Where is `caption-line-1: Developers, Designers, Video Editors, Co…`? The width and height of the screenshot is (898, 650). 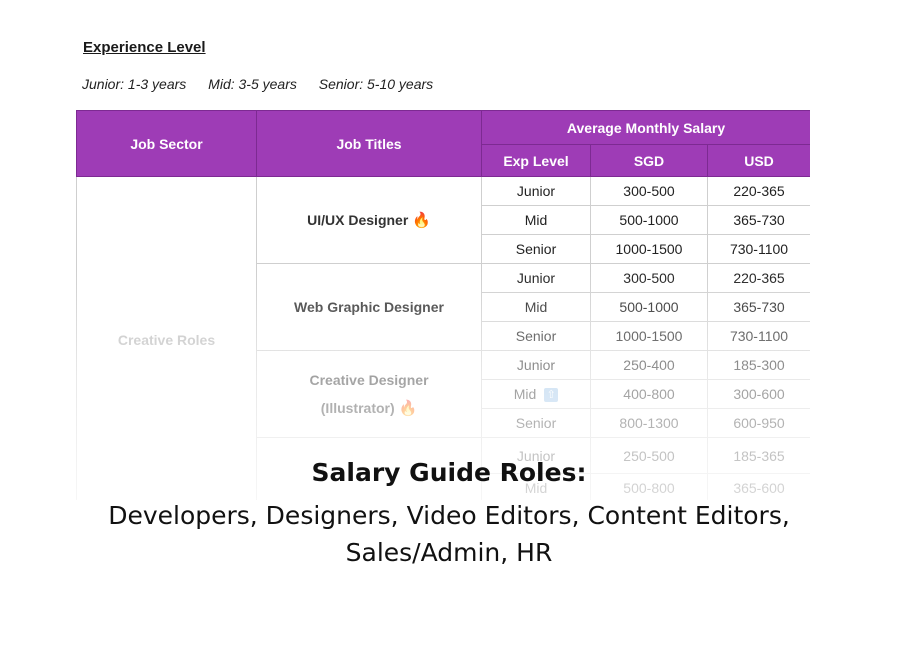
caption-line-1: Developers, Designers, Video Editors, Co… is located at coordinates (449, 515).